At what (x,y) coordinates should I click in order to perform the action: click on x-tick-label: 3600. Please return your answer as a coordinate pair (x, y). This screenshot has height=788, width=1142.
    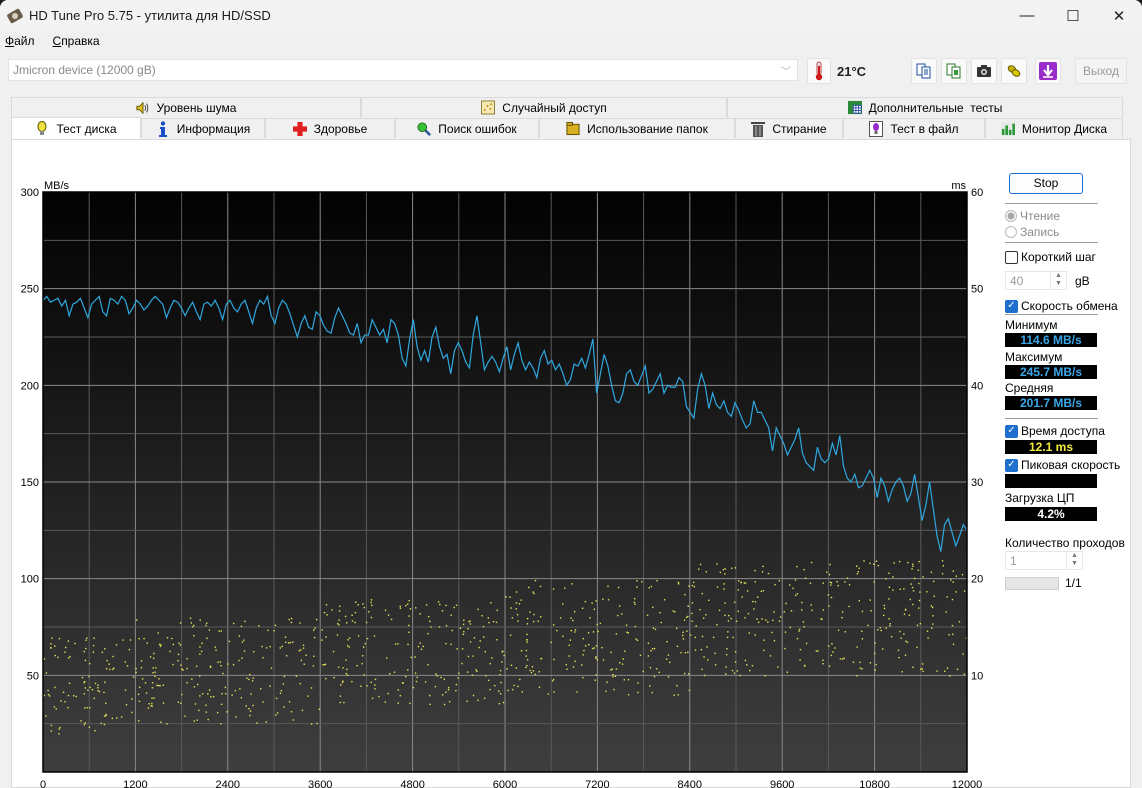
    Looking at the image, I should click on (320, 783).